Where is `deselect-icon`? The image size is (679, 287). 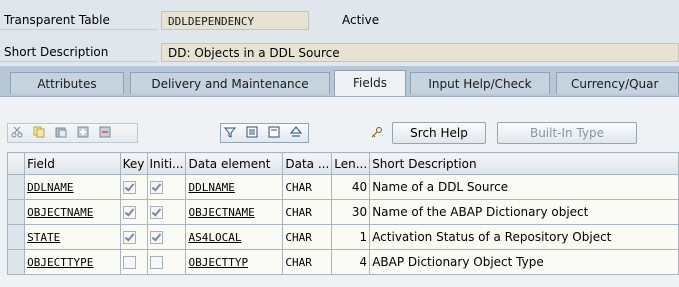 deselect-icon is located at coordinates (274, 133).